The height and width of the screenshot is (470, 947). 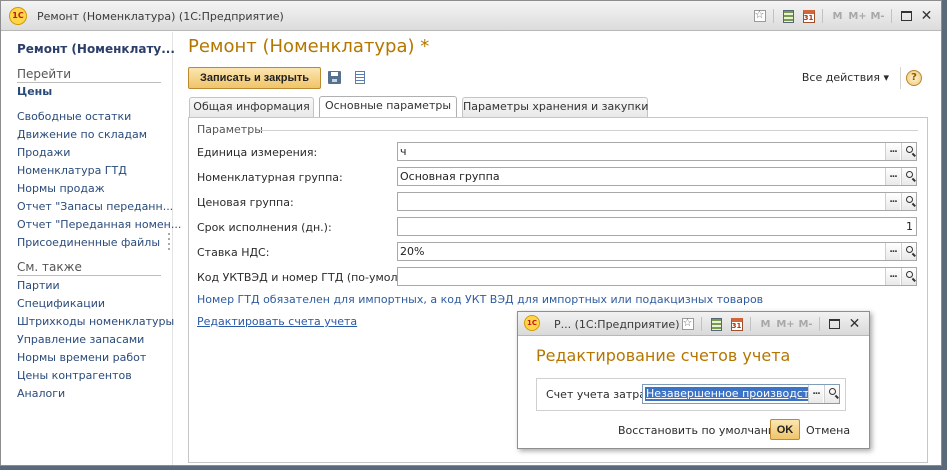 What do you see at coordinates (908, 251) in the screenshot?
I see `vat-rate-open-button` at bounding box center [908, 251].